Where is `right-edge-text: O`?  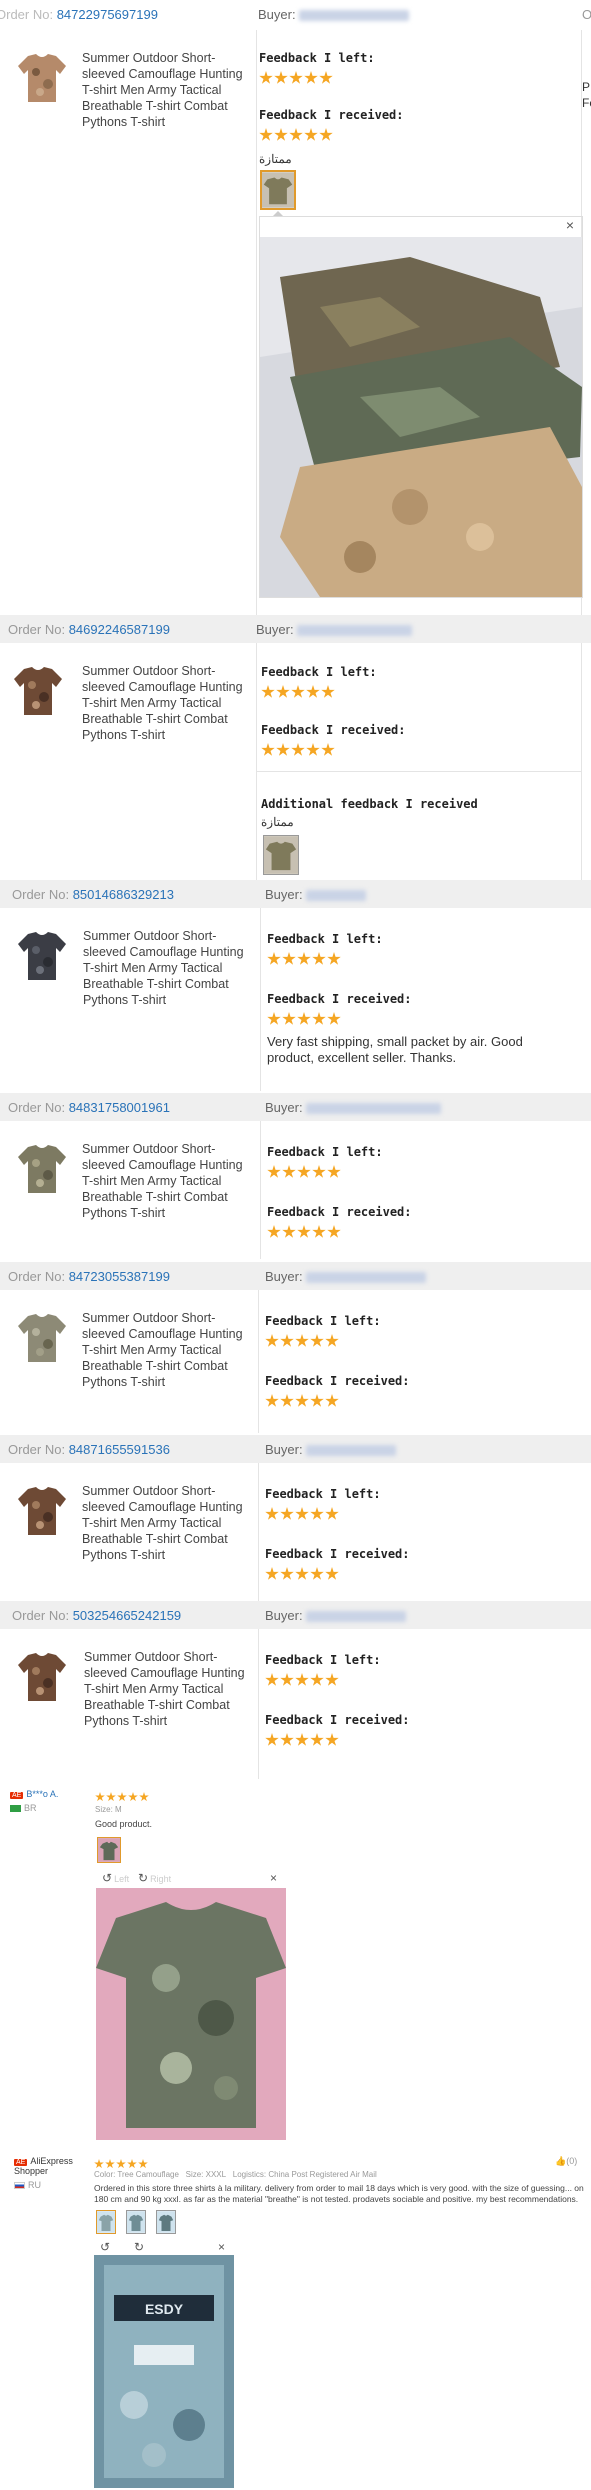
right-edge-text: O is located at coordinates (586, 14).